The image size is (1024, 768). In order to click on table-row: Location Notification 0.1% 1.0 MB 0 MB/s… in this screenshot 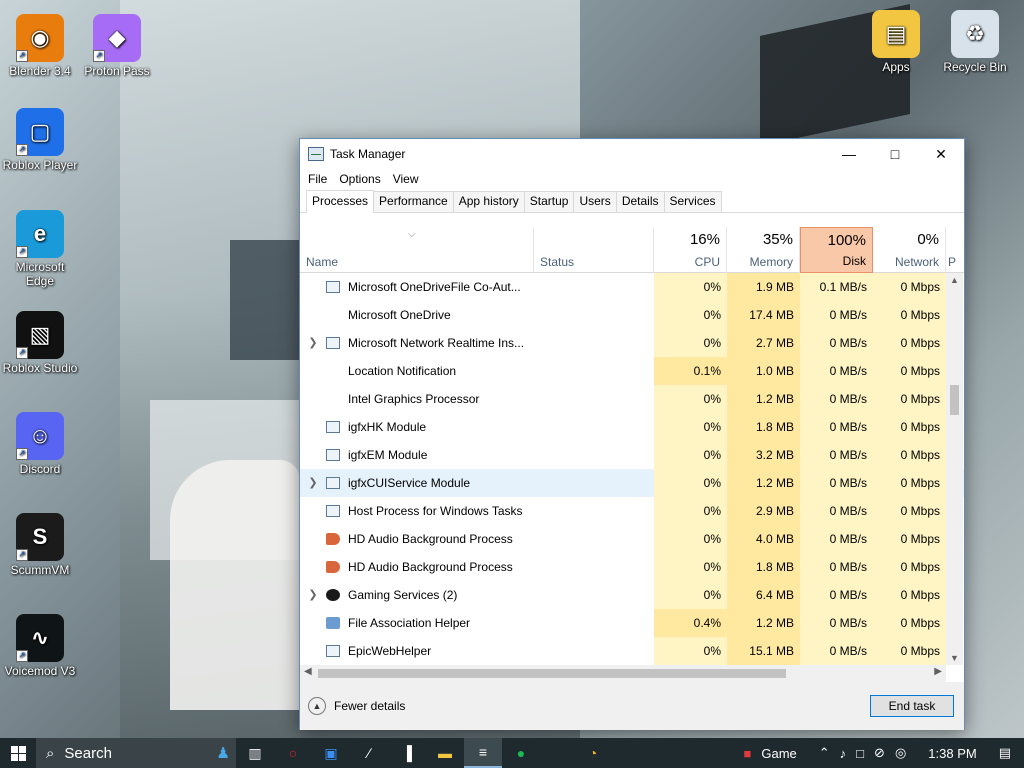, I will do `click(632, 371)`.